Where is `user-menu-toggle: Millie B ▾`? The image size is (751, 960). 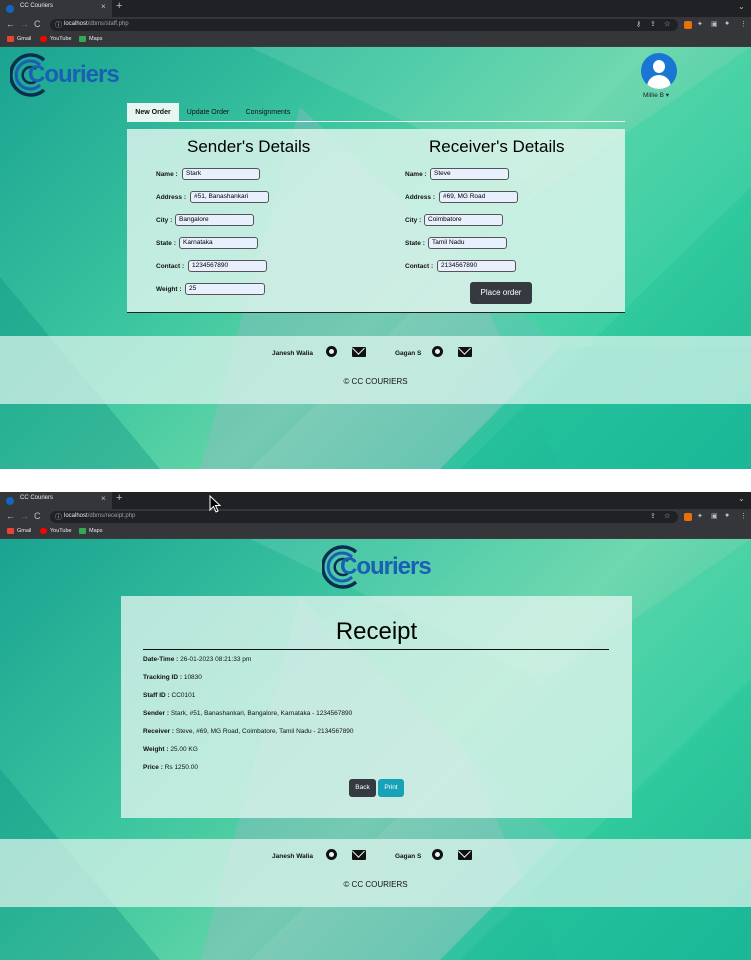 user-menu-toggle: Millie B ▾ is located at coordinates (656, 95).